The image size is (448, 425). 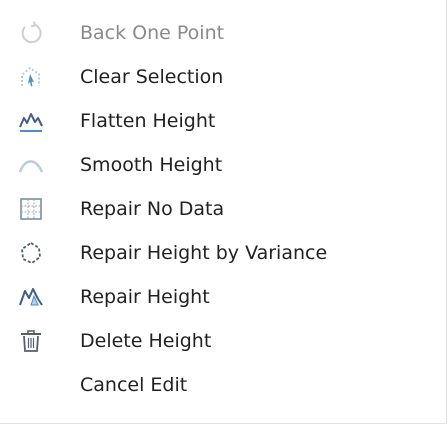 I want to click on menu-item-label: Smooth Height, so click(x=151, y=165).